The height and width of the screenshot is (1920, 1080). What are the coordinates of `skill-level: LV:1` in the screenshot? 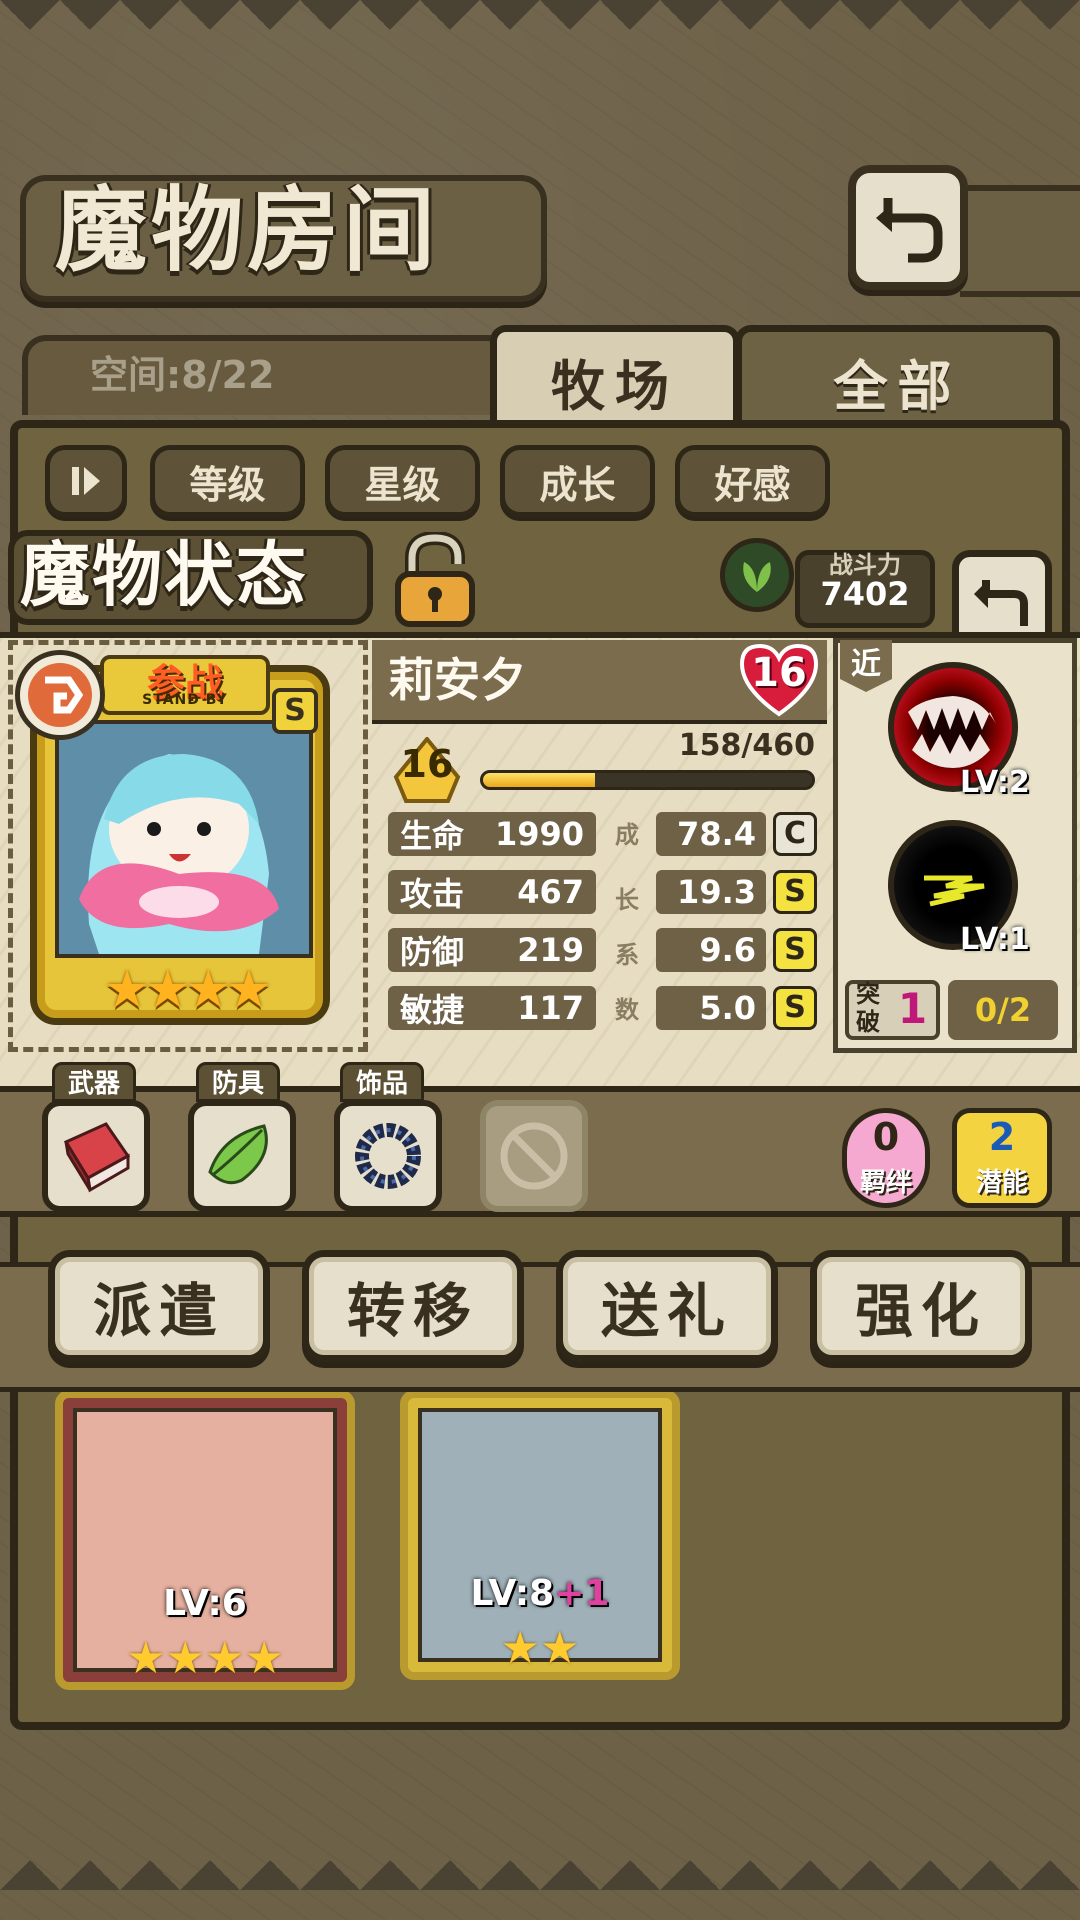 It's located at (995, 939).